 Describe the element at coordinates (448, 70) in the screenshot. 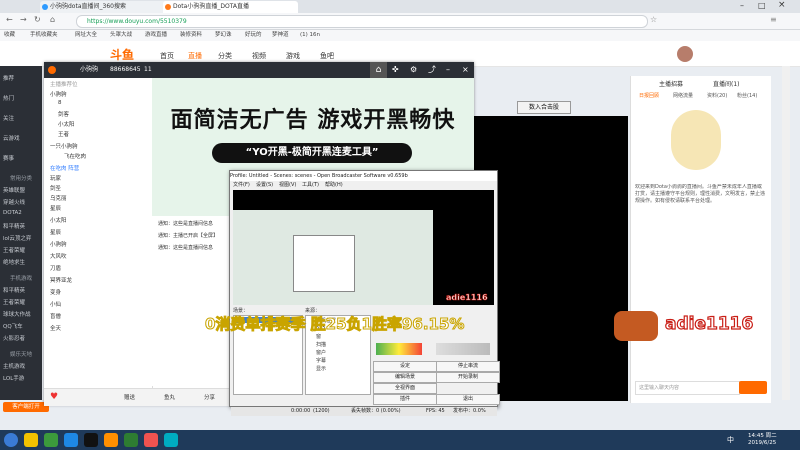

I see `minimize-icon: –` at that location.